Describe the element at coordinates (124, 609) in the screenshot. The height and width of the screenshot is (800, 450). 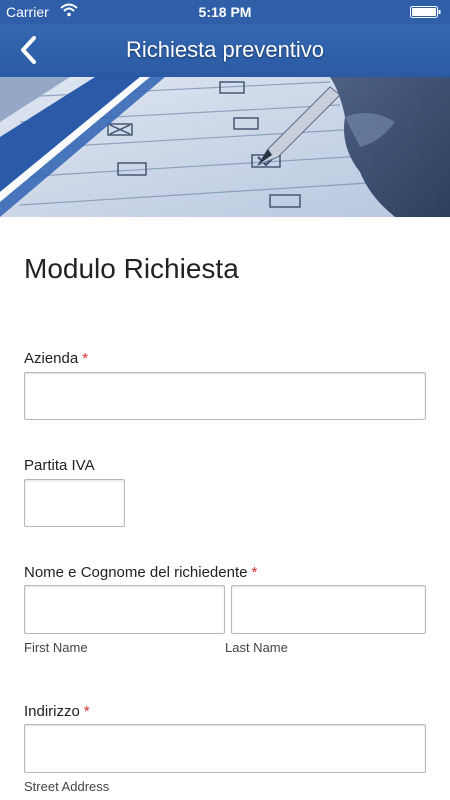
I see `first-name-input` at that location.